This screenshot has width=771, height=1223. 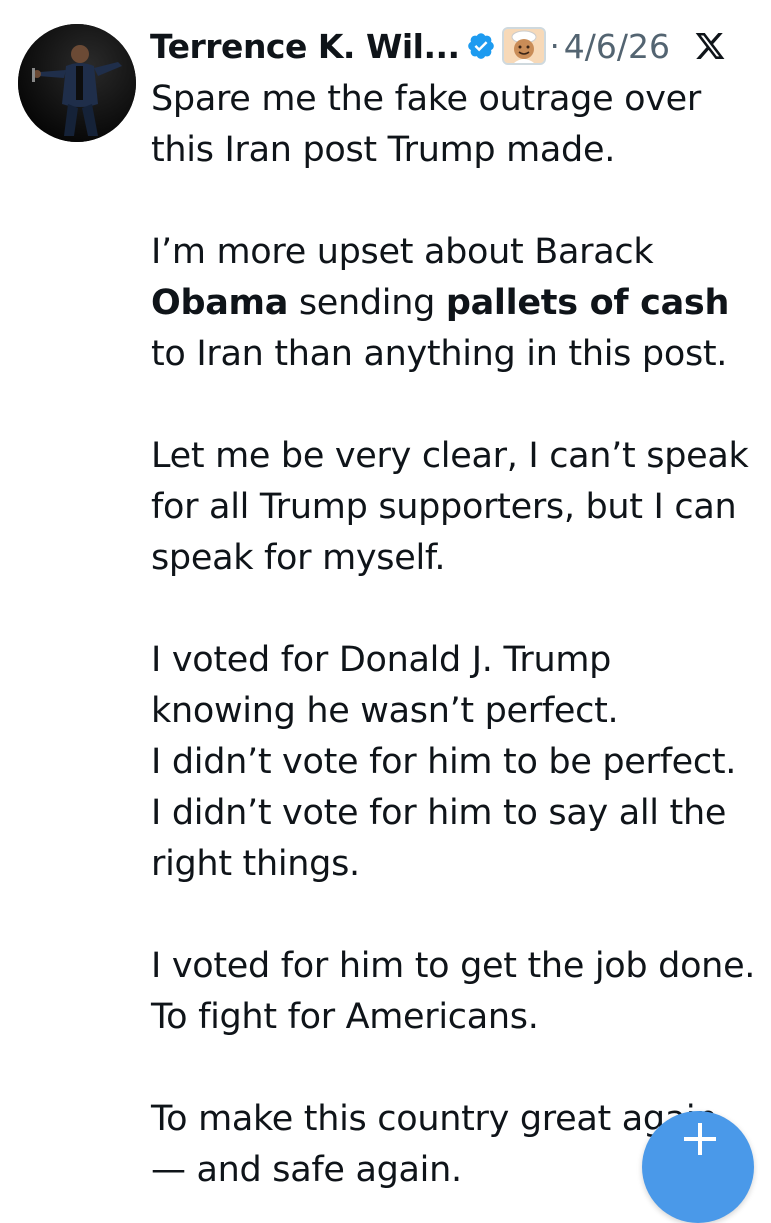 I want to click on avatar, so click(x=77, y=83).